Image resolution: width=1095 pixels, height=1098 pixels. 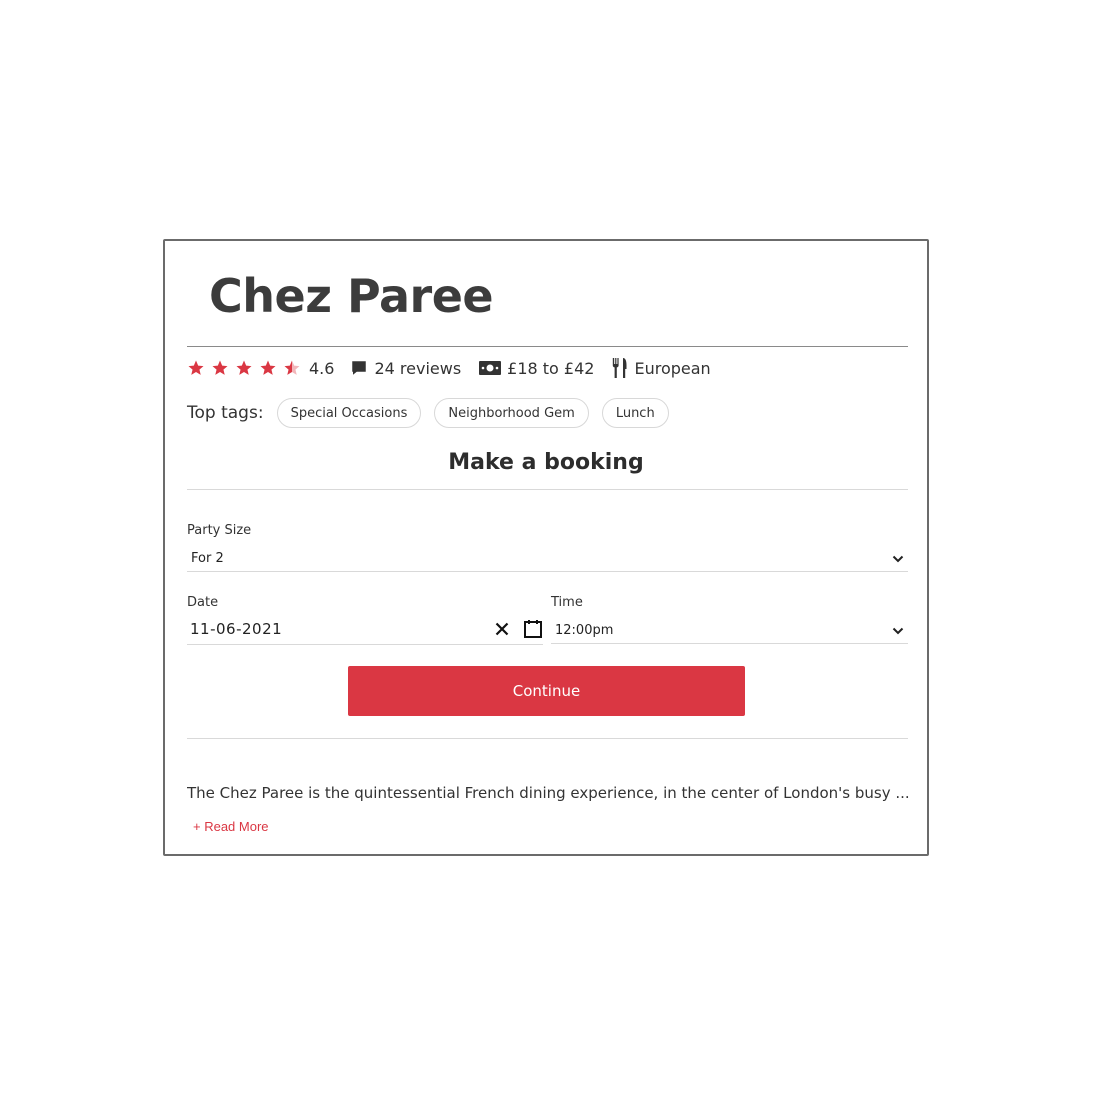 I want to click on time-label: Time, so click(x=567, y=602).